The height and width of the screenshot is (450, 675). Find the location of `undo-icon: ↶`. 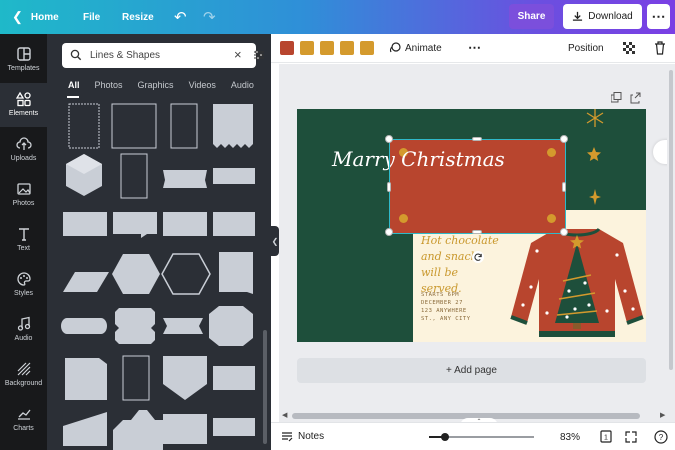

undo-icon: ↶ is located at coordinates (180, 17).